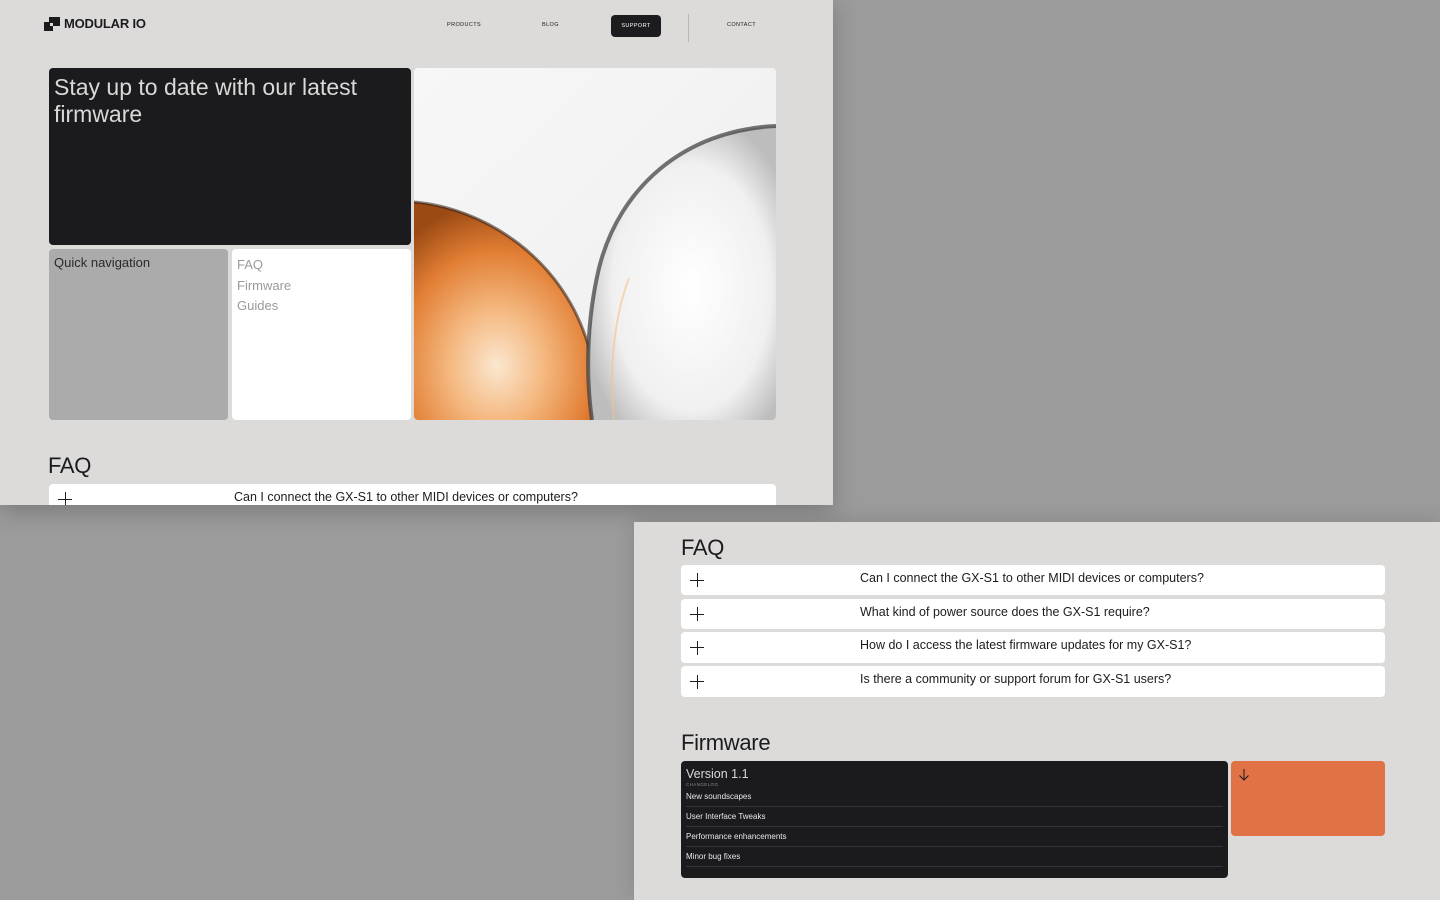 This screenshot has height=900, width=1440. What do you see at coordinates (52, 23) in the screenshot?
I see `modular-logo-icon` at bounding box center [52, 23].